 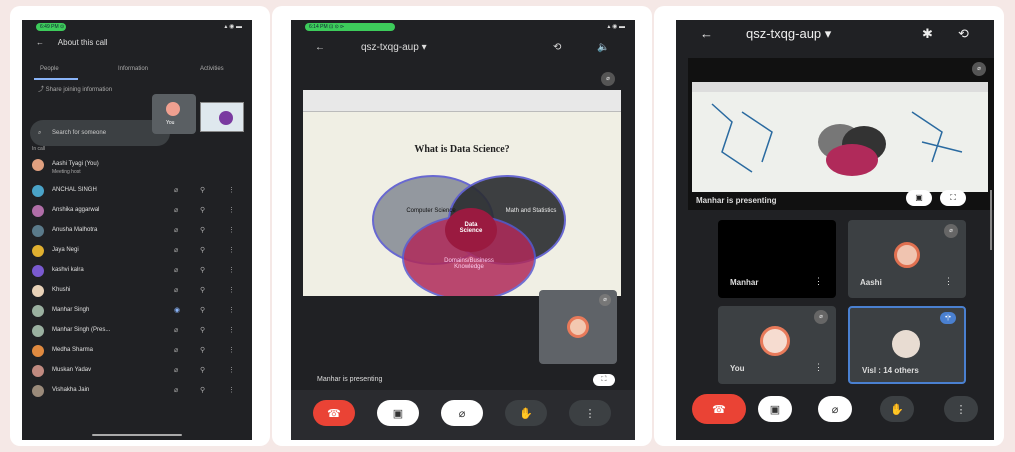 What do you see at coordinates (140, 251) in the screenshot?
I see `list-item: Jaya Negi ⌀ ⚲ ⋮` at bounding box center [140, 251].